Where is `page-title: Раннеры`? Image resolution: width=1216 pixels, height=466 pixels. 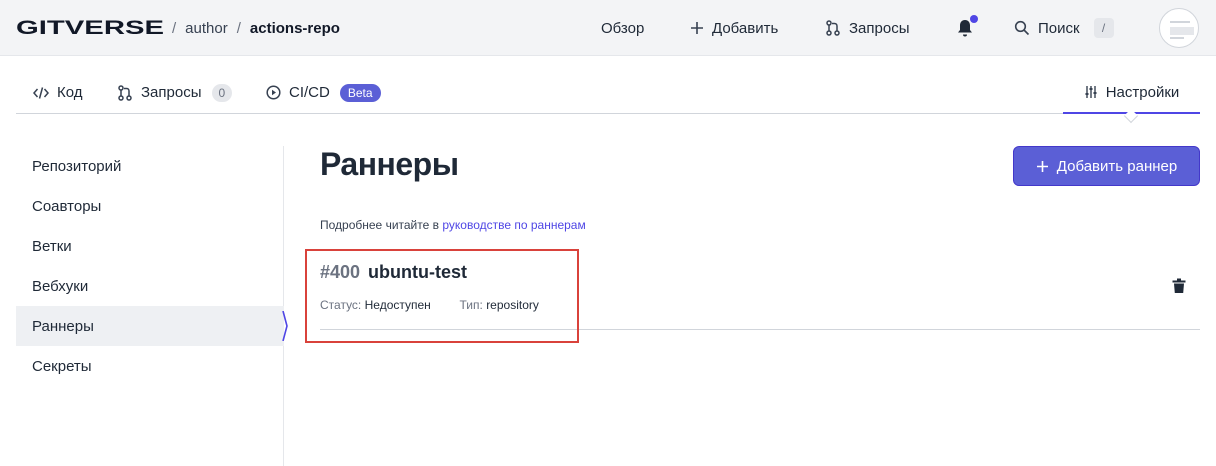 page-title: Раннеры is located at coordinates (389, 164).